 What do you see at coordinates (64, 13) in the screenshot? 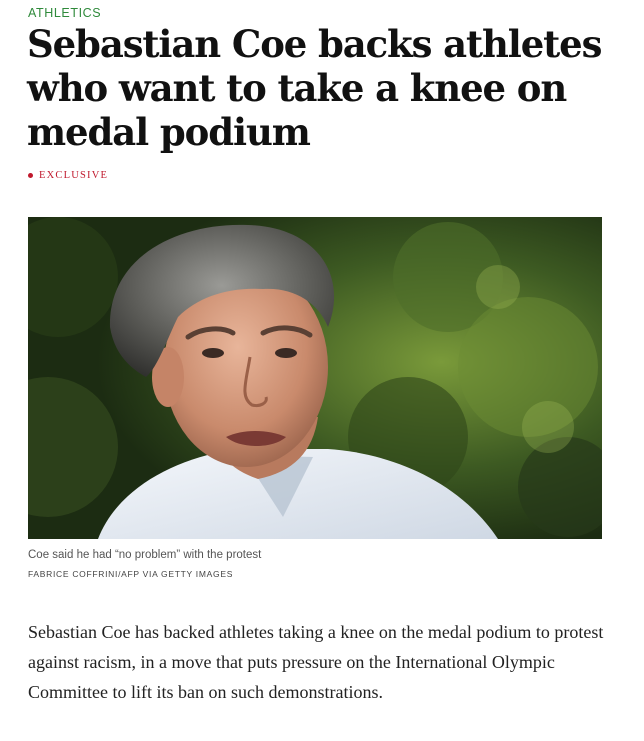
I see `section-link: Athletics` at bounding box center [64, 13].